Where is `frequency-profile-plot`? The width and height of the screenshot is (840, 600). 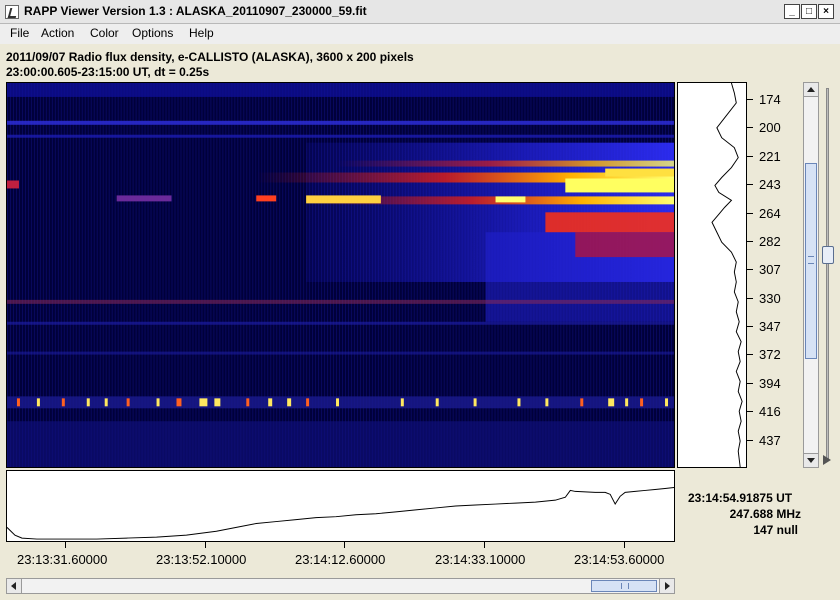
frequency-profile-plot is located at coordinates (712, 275).